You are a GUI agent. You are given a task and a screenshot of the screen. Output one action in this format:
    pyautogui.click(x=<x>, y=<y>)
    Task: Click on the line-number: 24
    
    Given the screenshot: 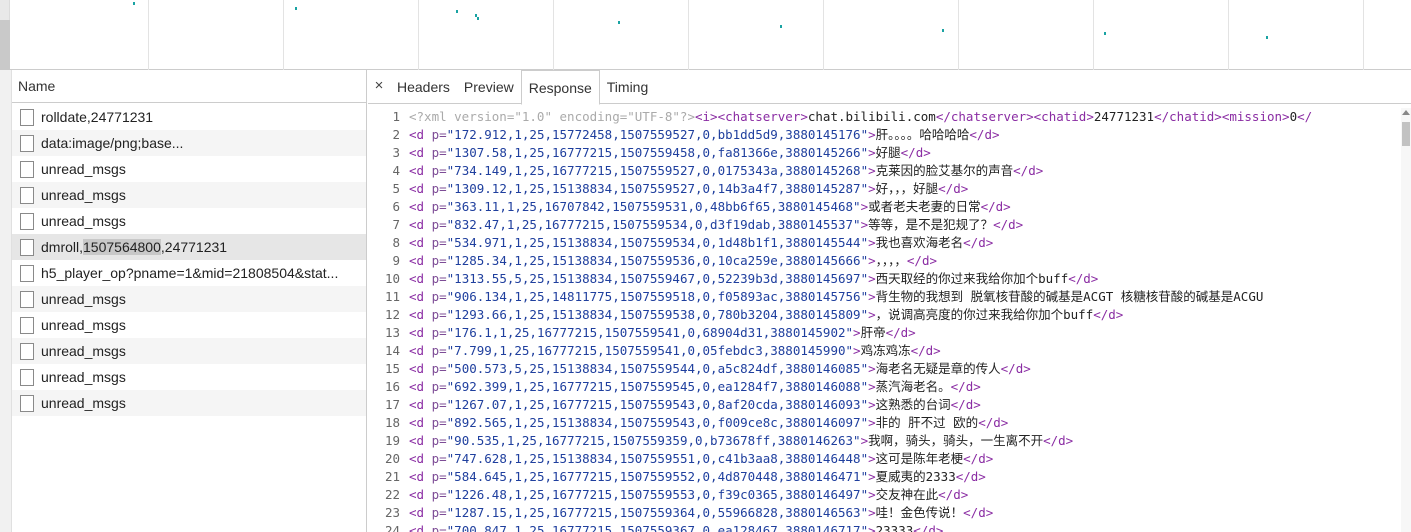 What is the action you would take?
    pyautogui.click(x=392, y=527)
    